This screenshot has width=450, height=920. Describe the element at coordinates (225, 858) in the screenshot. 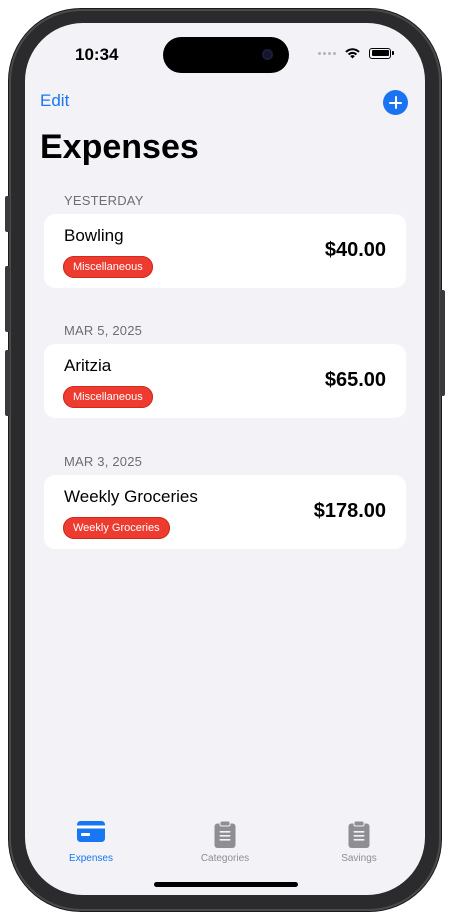

I see `tab-label: Categories` at that location.